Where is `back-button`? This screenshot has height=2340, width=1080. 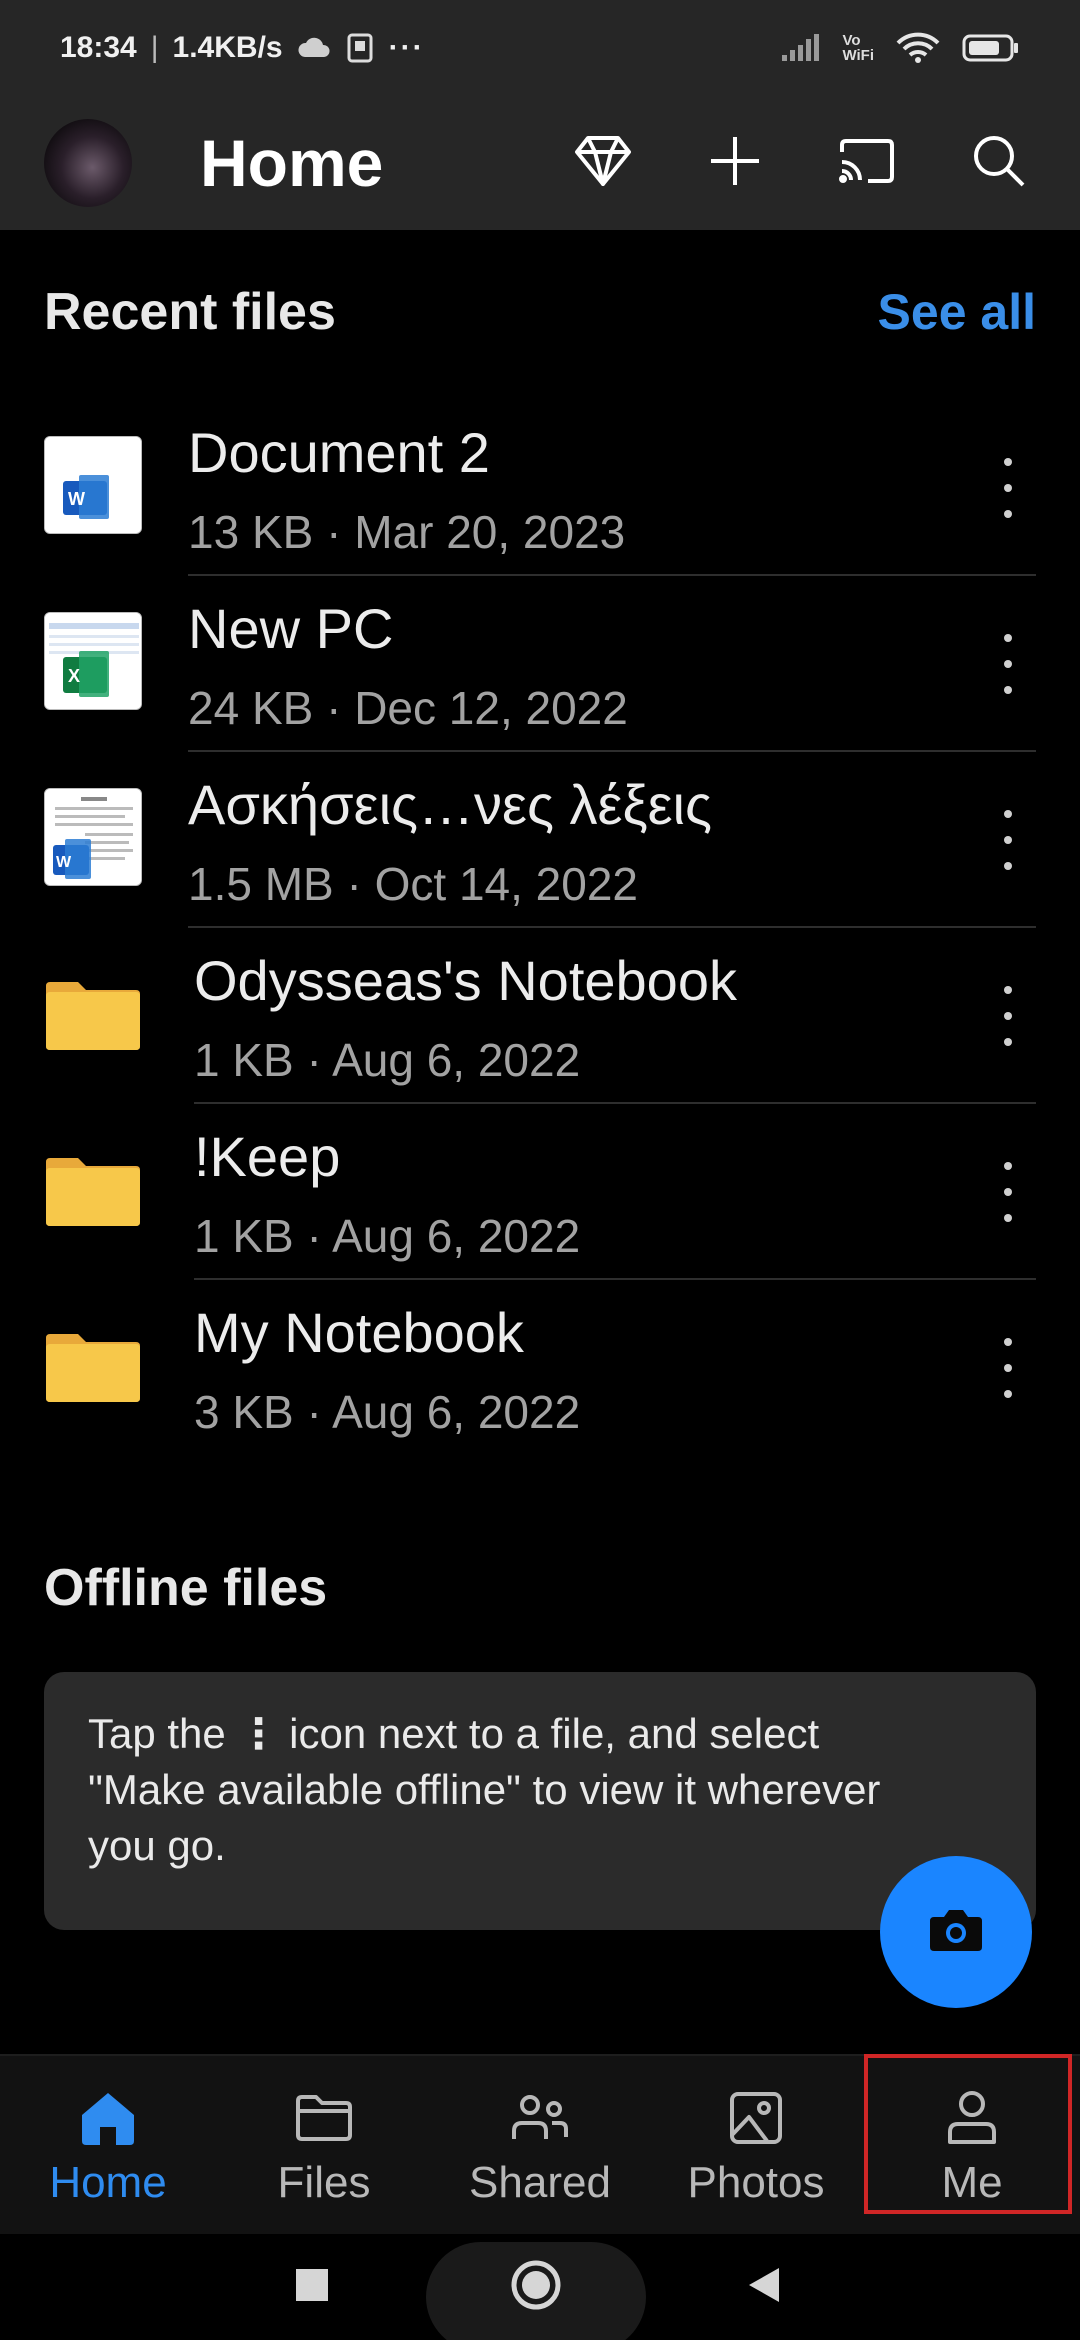
back-button is located at coordinates (764, 2287).